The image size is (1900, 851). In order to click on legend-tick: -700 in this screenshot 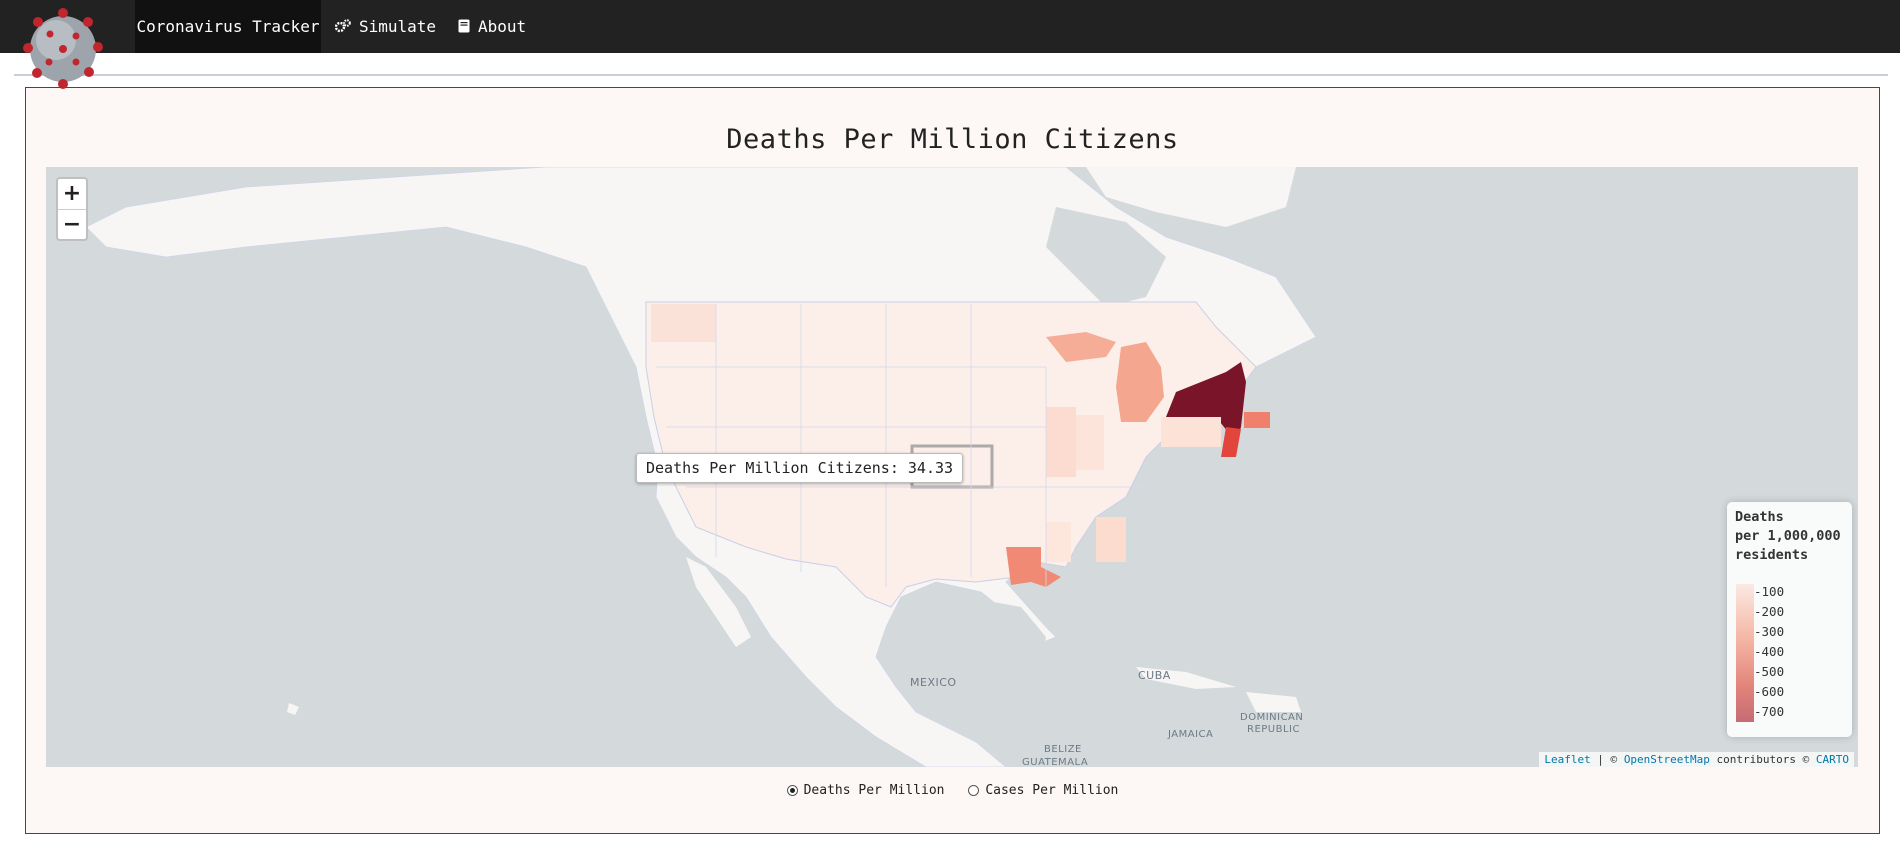, I will do `click(1769, 711)`.